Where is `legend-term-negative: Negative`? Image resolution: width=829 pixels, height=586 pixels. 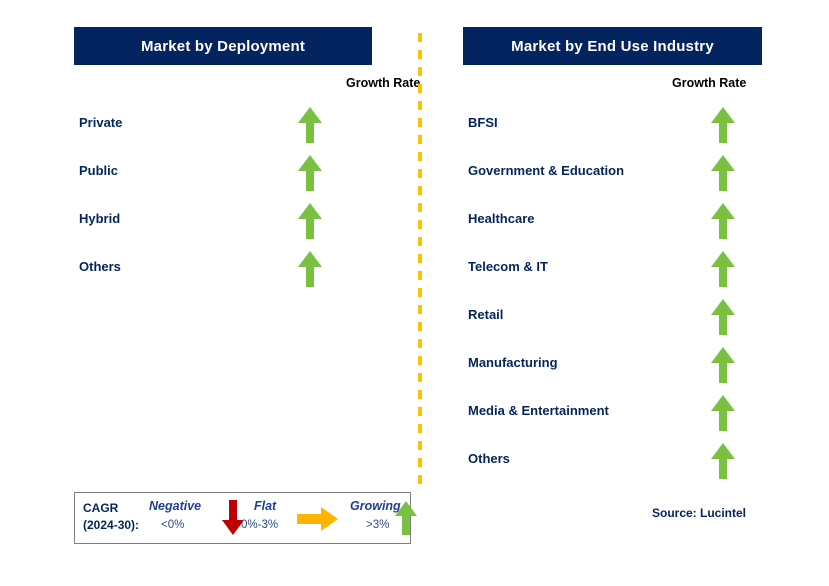 legend-term-negative: Negative is located at coordinates (175, 506).